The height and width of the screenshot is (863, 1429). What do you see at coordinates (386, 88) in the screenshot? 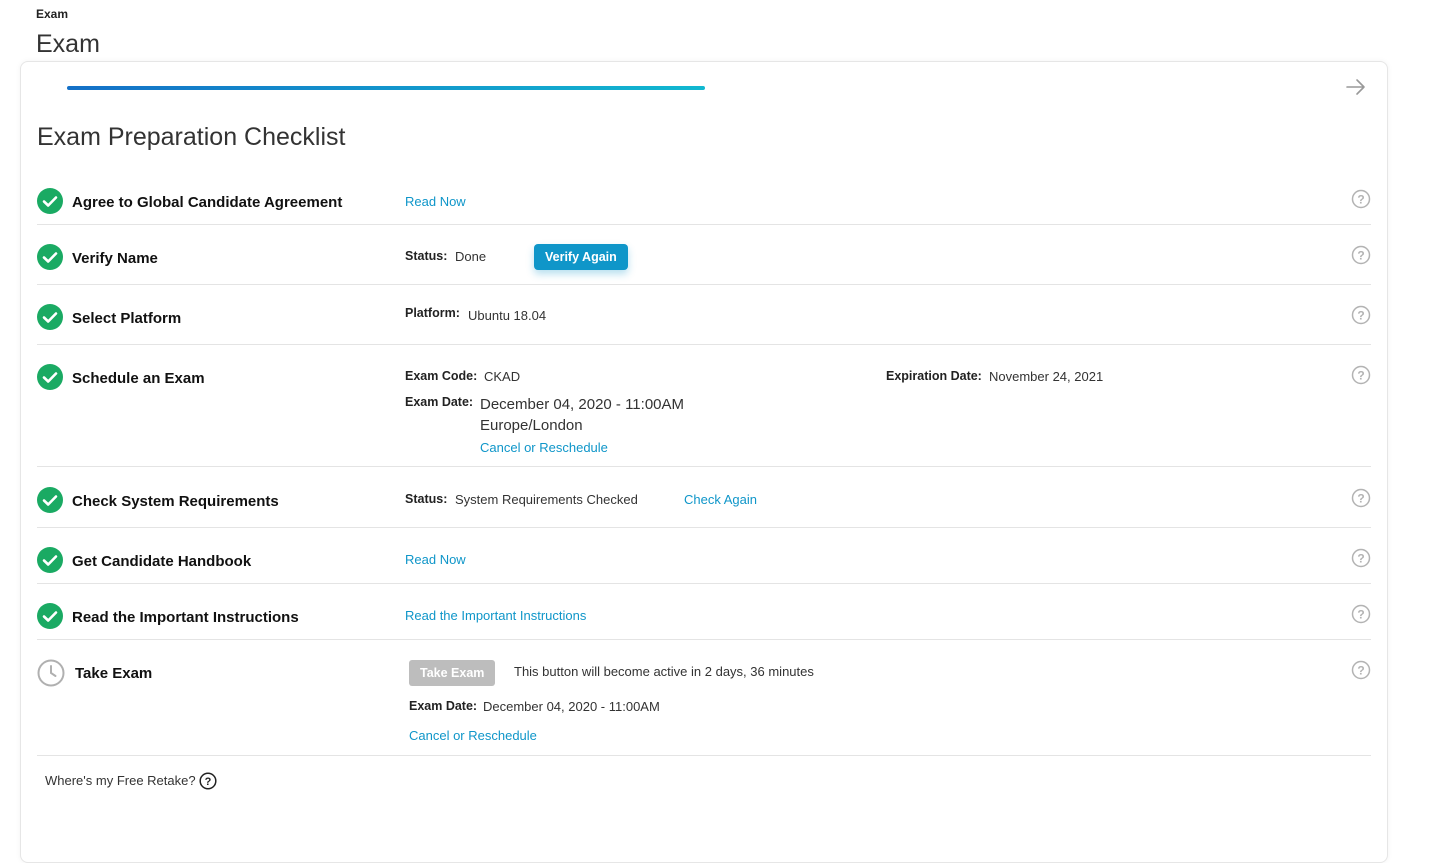
I see `progress-bar` at bounding box center [386, 88].